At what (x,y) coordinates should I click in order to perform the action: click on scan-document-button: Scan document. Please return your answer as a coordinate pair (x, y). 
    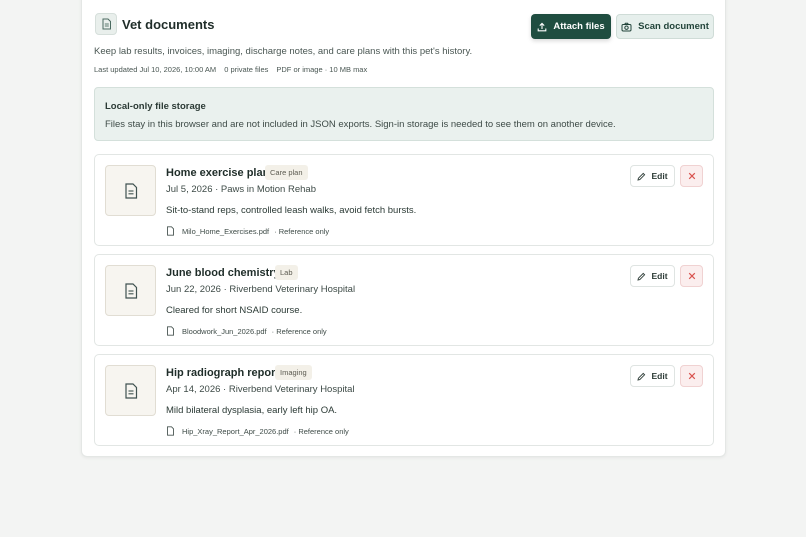
    Looking at the image, I should click on (665, 26).